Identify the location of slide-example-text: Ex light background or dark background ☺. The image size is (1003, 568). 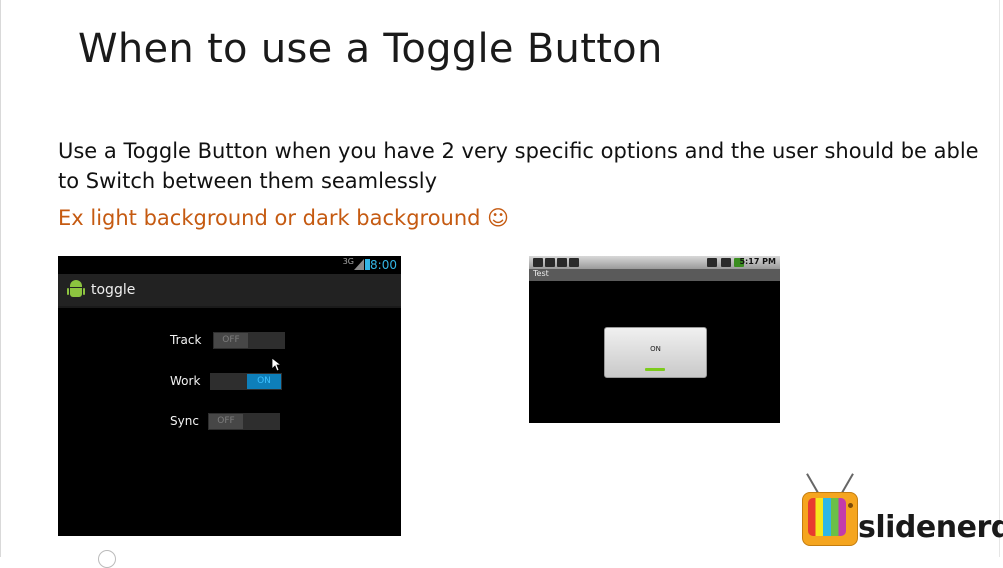
(284, 218).